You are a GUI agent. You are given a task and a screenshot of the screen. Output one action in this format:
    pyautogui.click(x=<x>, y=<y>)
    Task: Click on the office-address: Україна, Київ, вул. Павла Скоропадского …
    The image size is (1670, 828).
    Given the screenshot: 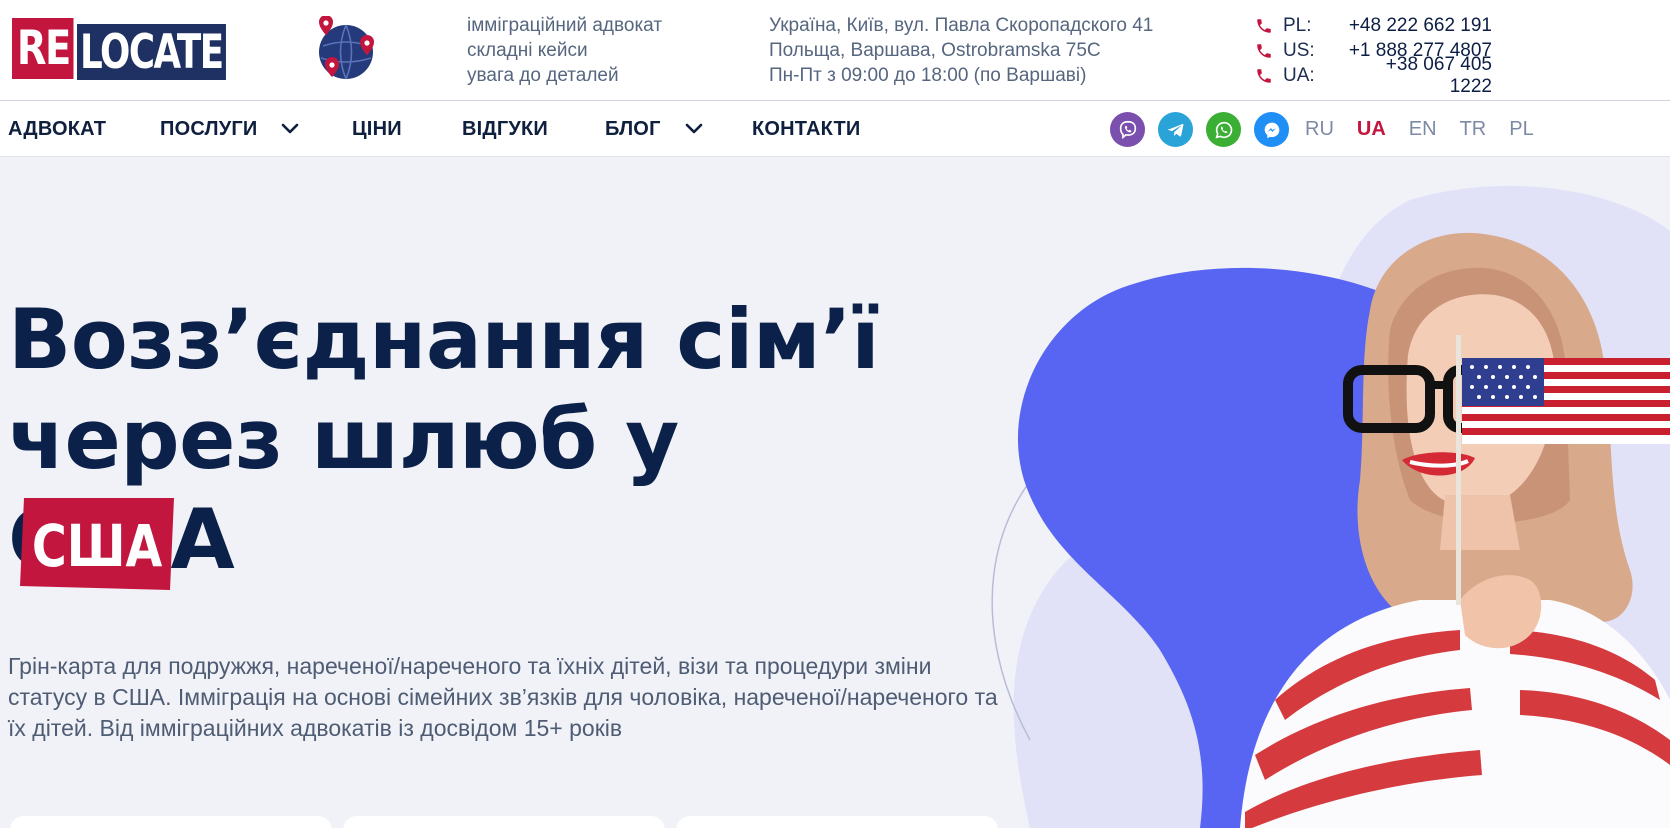 What is the action you would take?
    pyautogui.click(x=961, y=50)
    